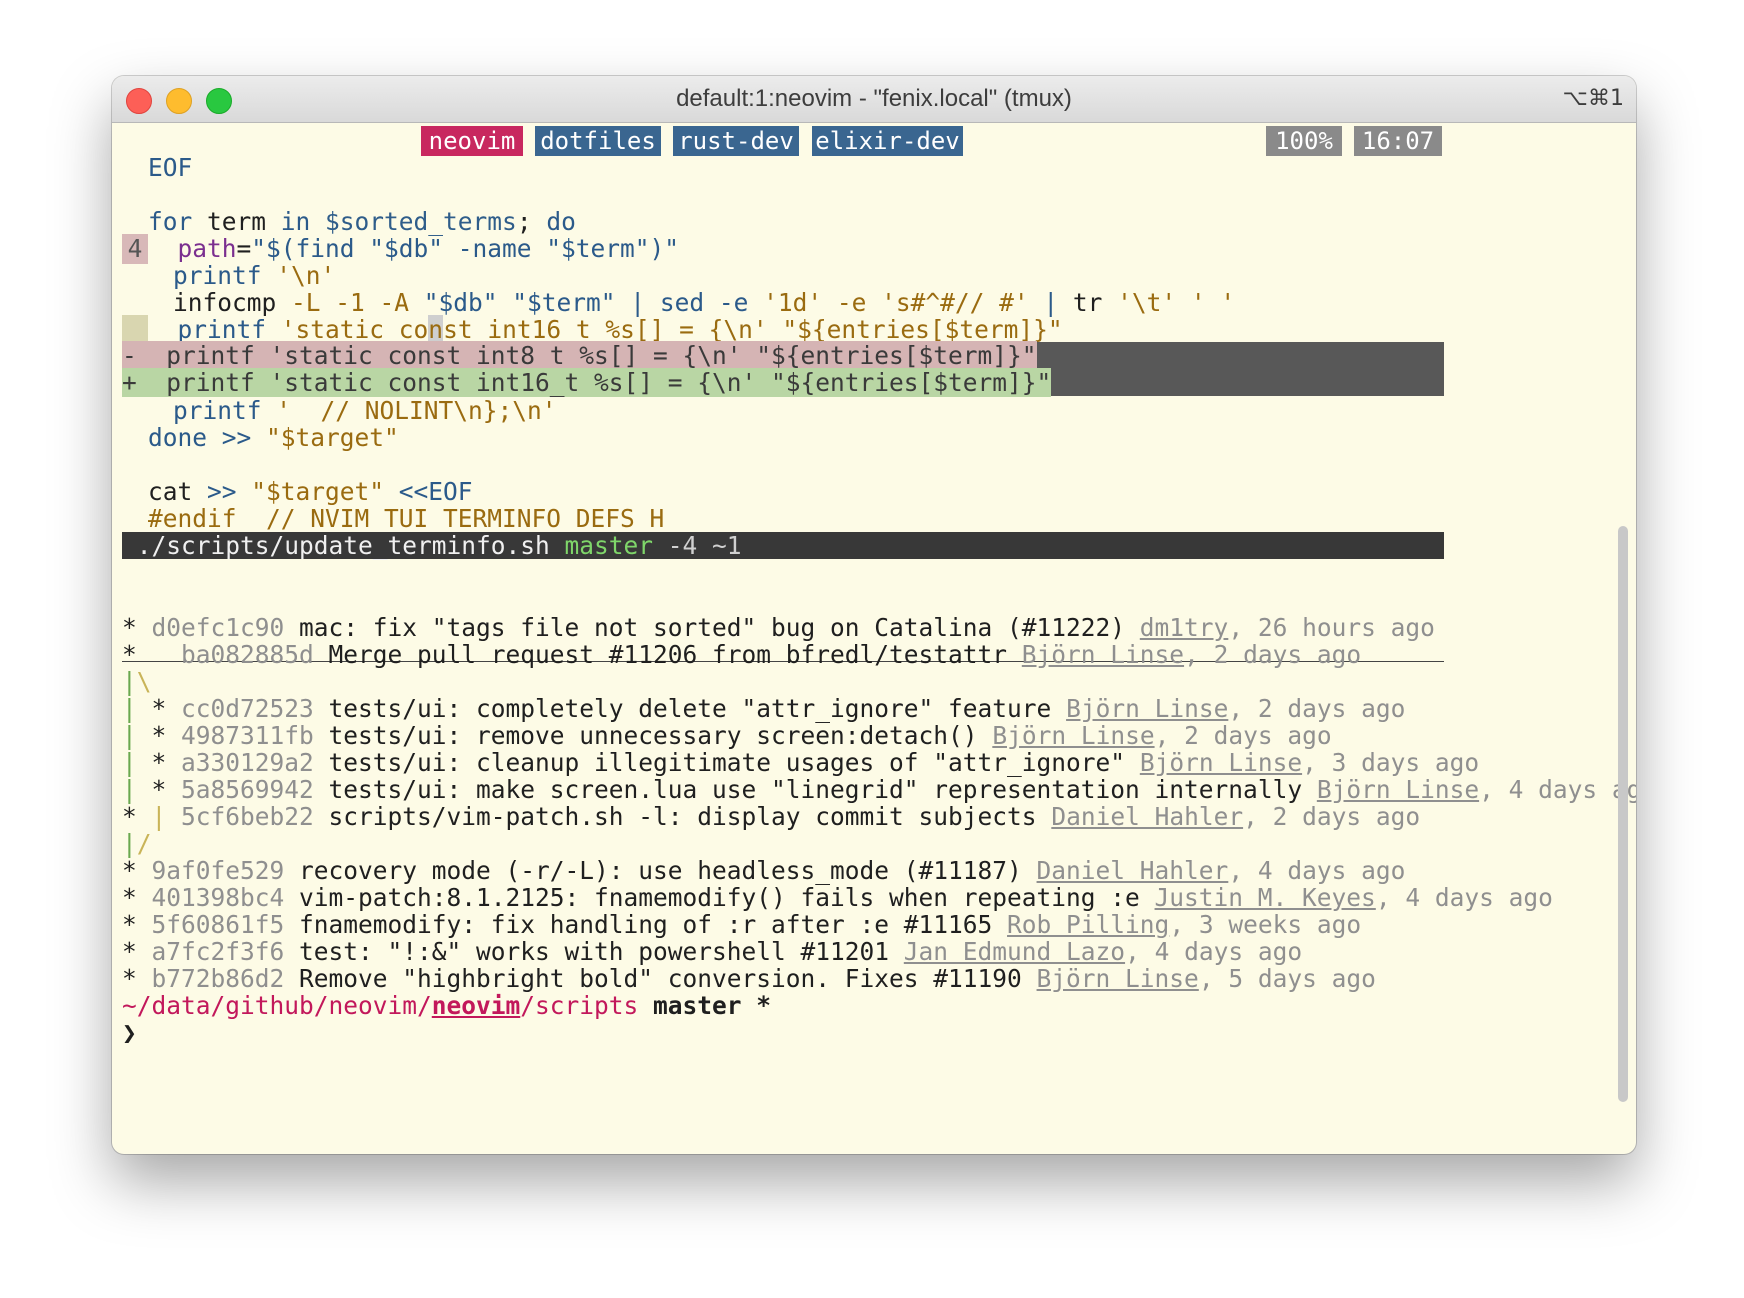  I want to click on text-cursor: n, so click(436, 329).